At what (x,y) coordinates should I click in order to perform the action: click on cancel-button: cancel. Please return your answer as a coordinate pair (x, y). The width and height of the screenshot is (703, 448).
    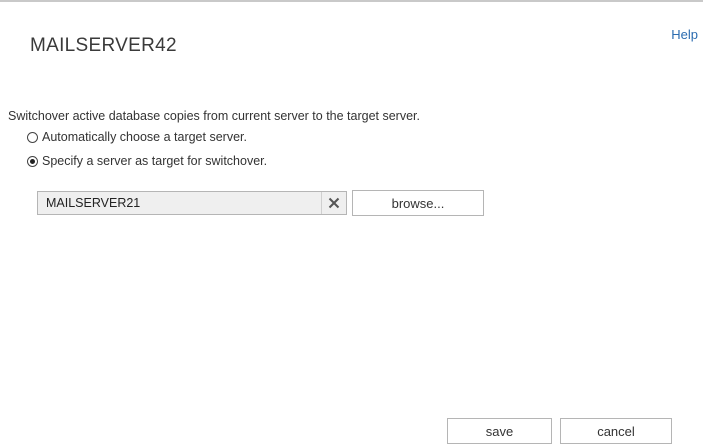
    Looking at the image, I should click on (616, 431).